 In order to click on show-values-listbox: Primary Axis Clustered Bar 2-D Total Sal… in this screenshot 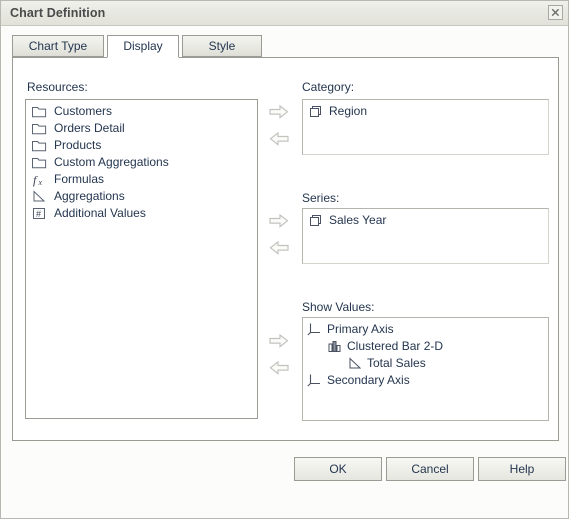, I will do `click(425, 369)`.